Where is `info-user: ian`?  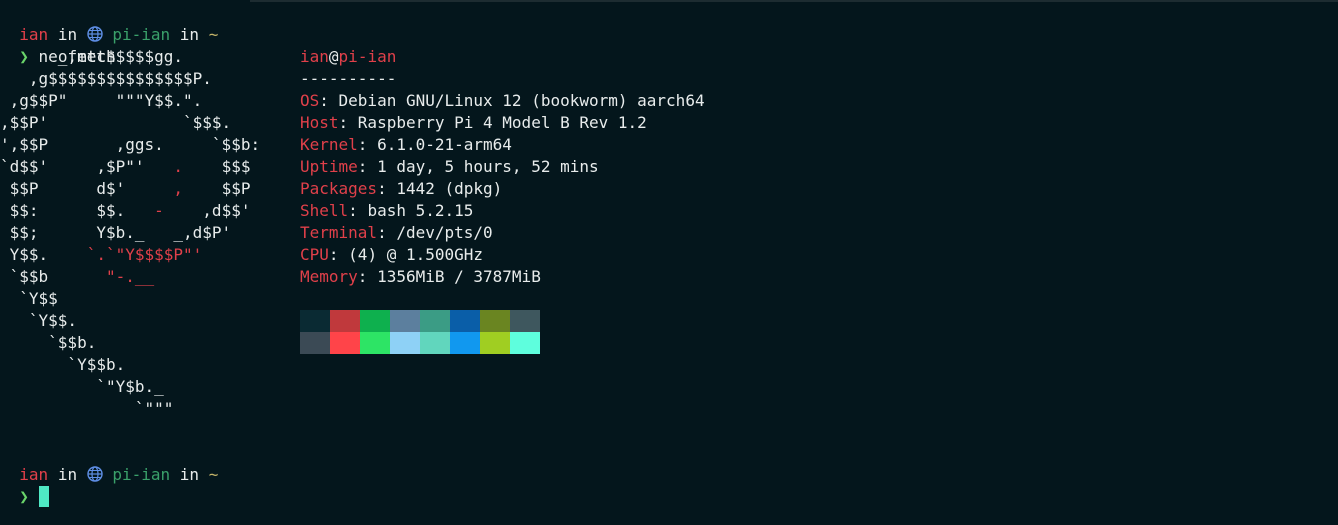
info-user: ian is located at coordinates (314, 56).